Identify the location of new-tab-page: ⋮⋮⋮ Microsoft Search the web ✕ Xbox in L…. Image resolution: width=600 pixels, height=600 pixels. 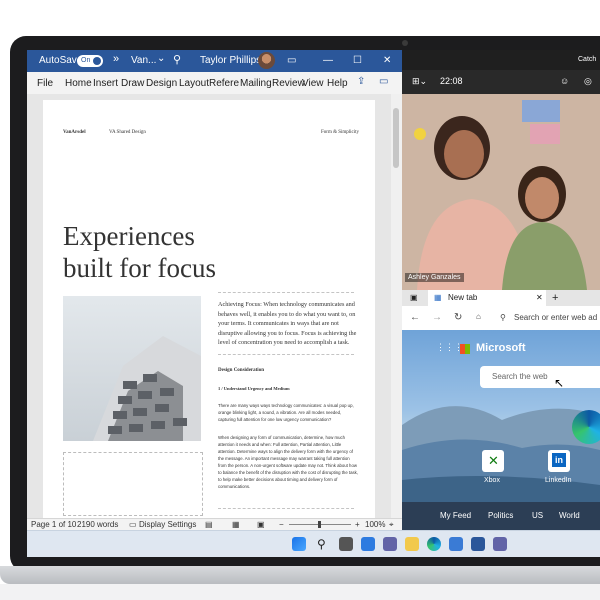
(501, 430).